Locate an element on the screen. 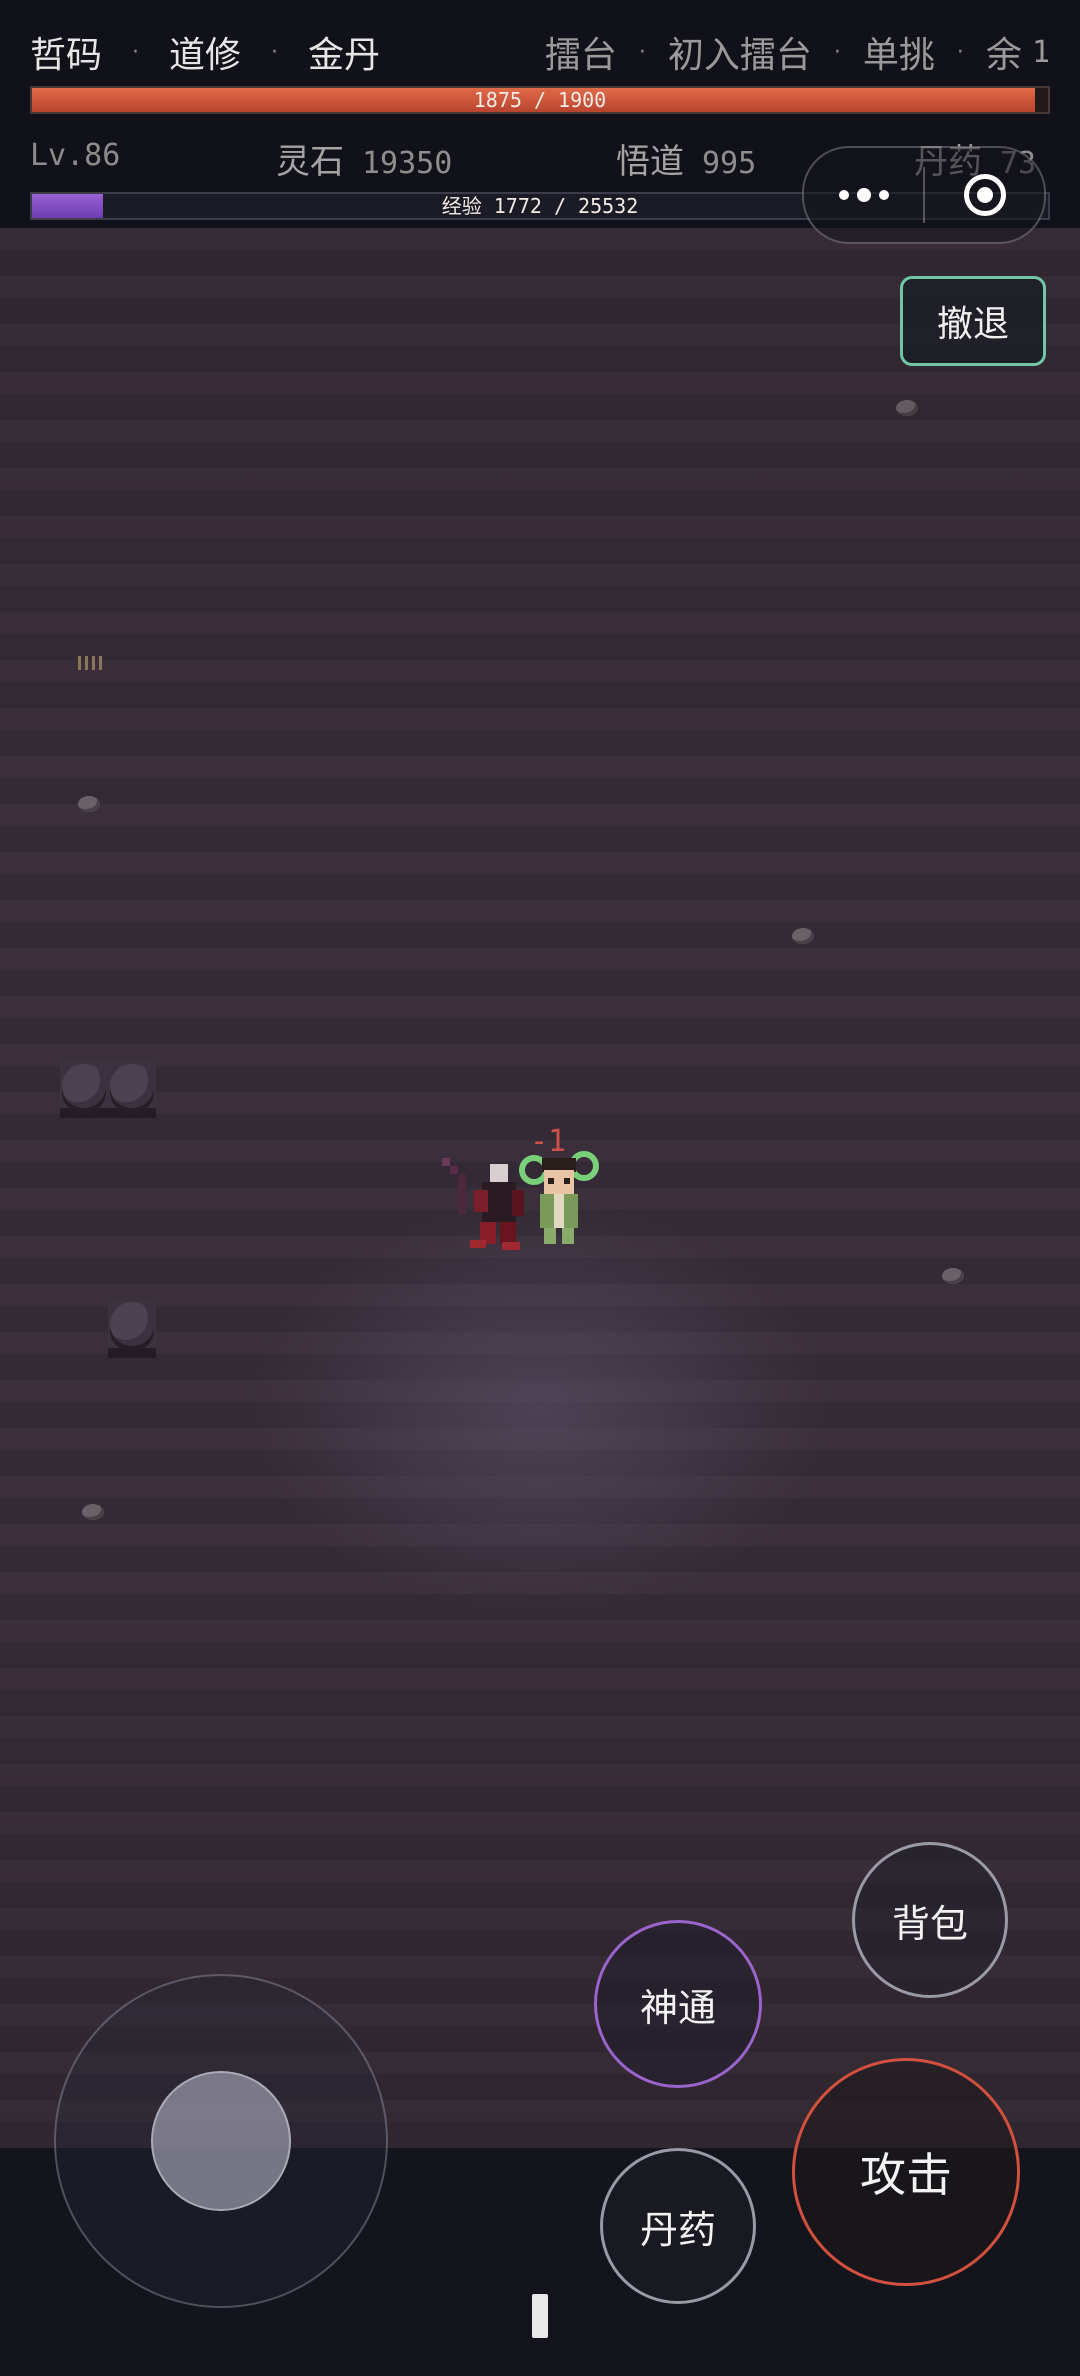  remaining-value: 1 is located at coordinates (1040, 52).